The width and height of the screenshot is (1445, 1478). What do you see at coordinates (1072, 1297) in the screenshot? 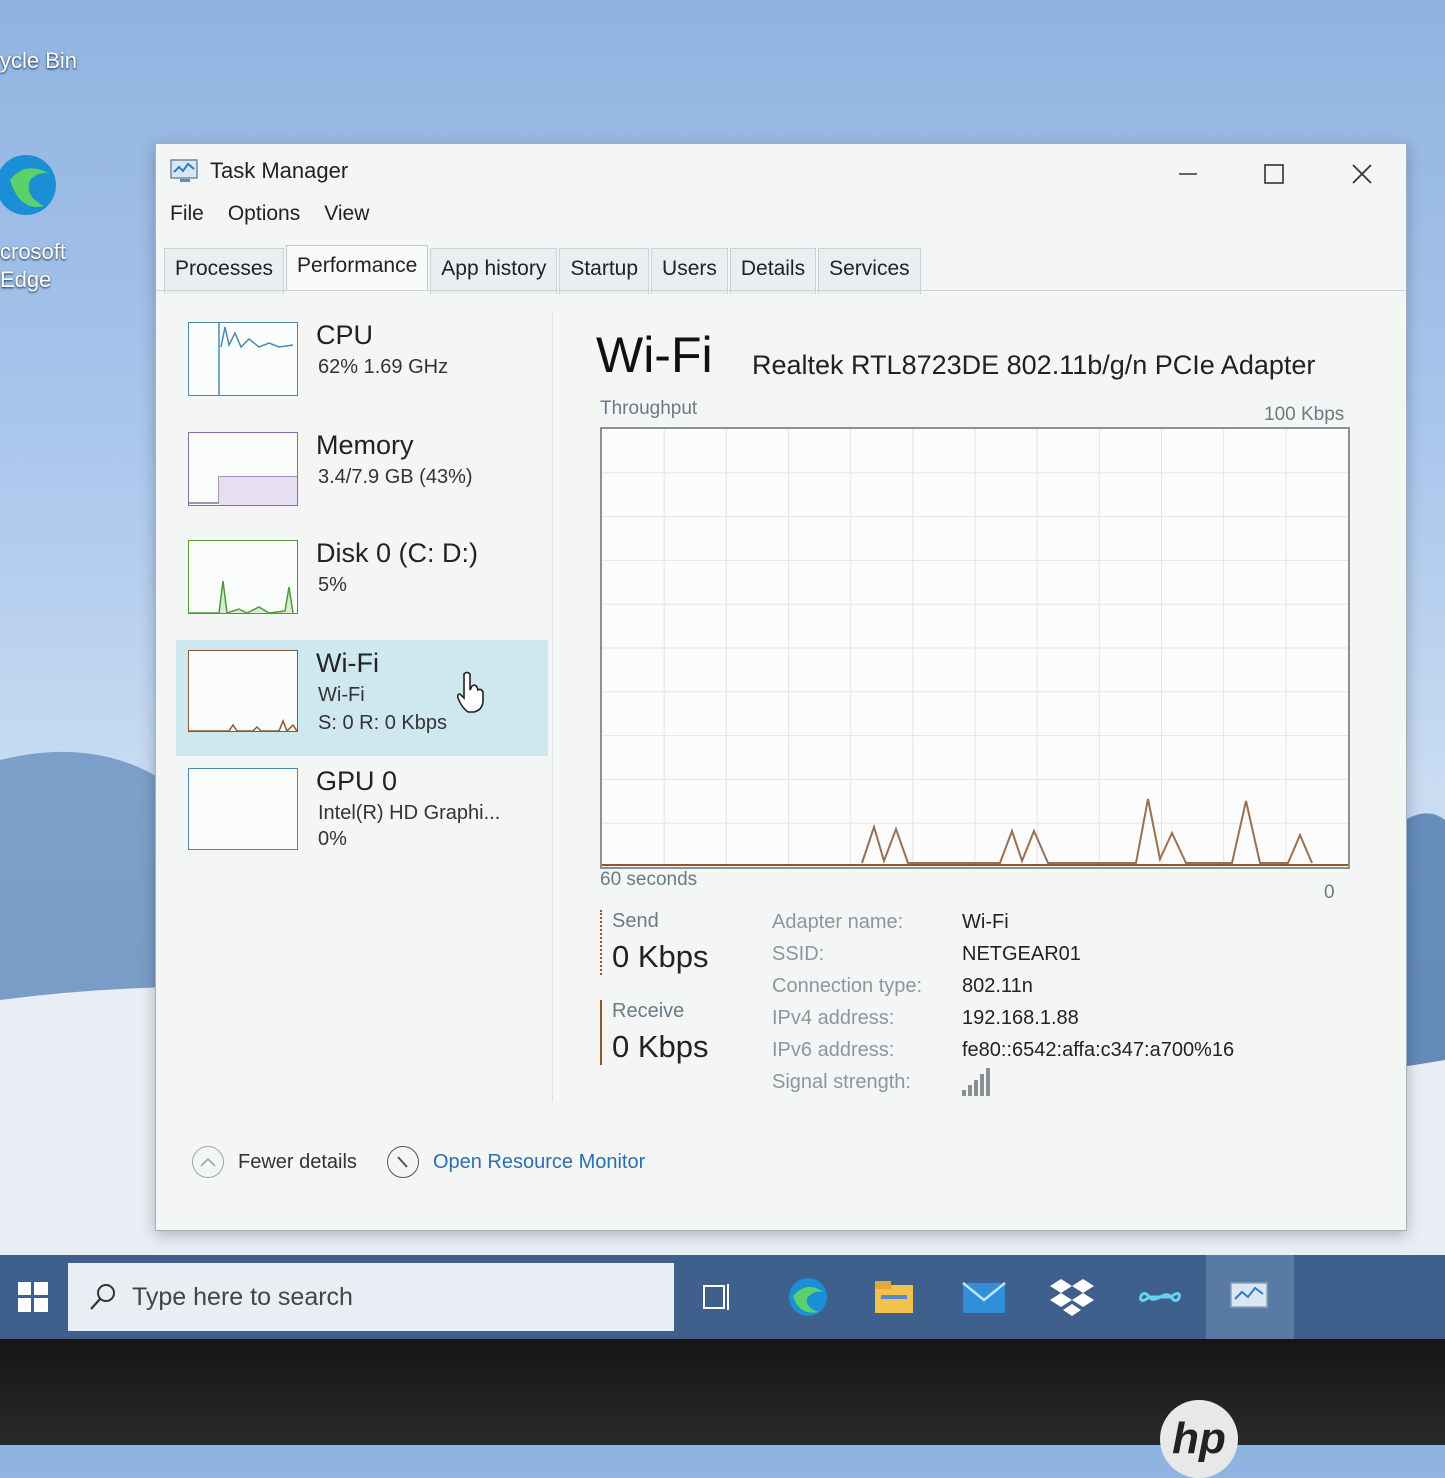
I see `dropbox-icon` at bounding box center [1072, 1297].